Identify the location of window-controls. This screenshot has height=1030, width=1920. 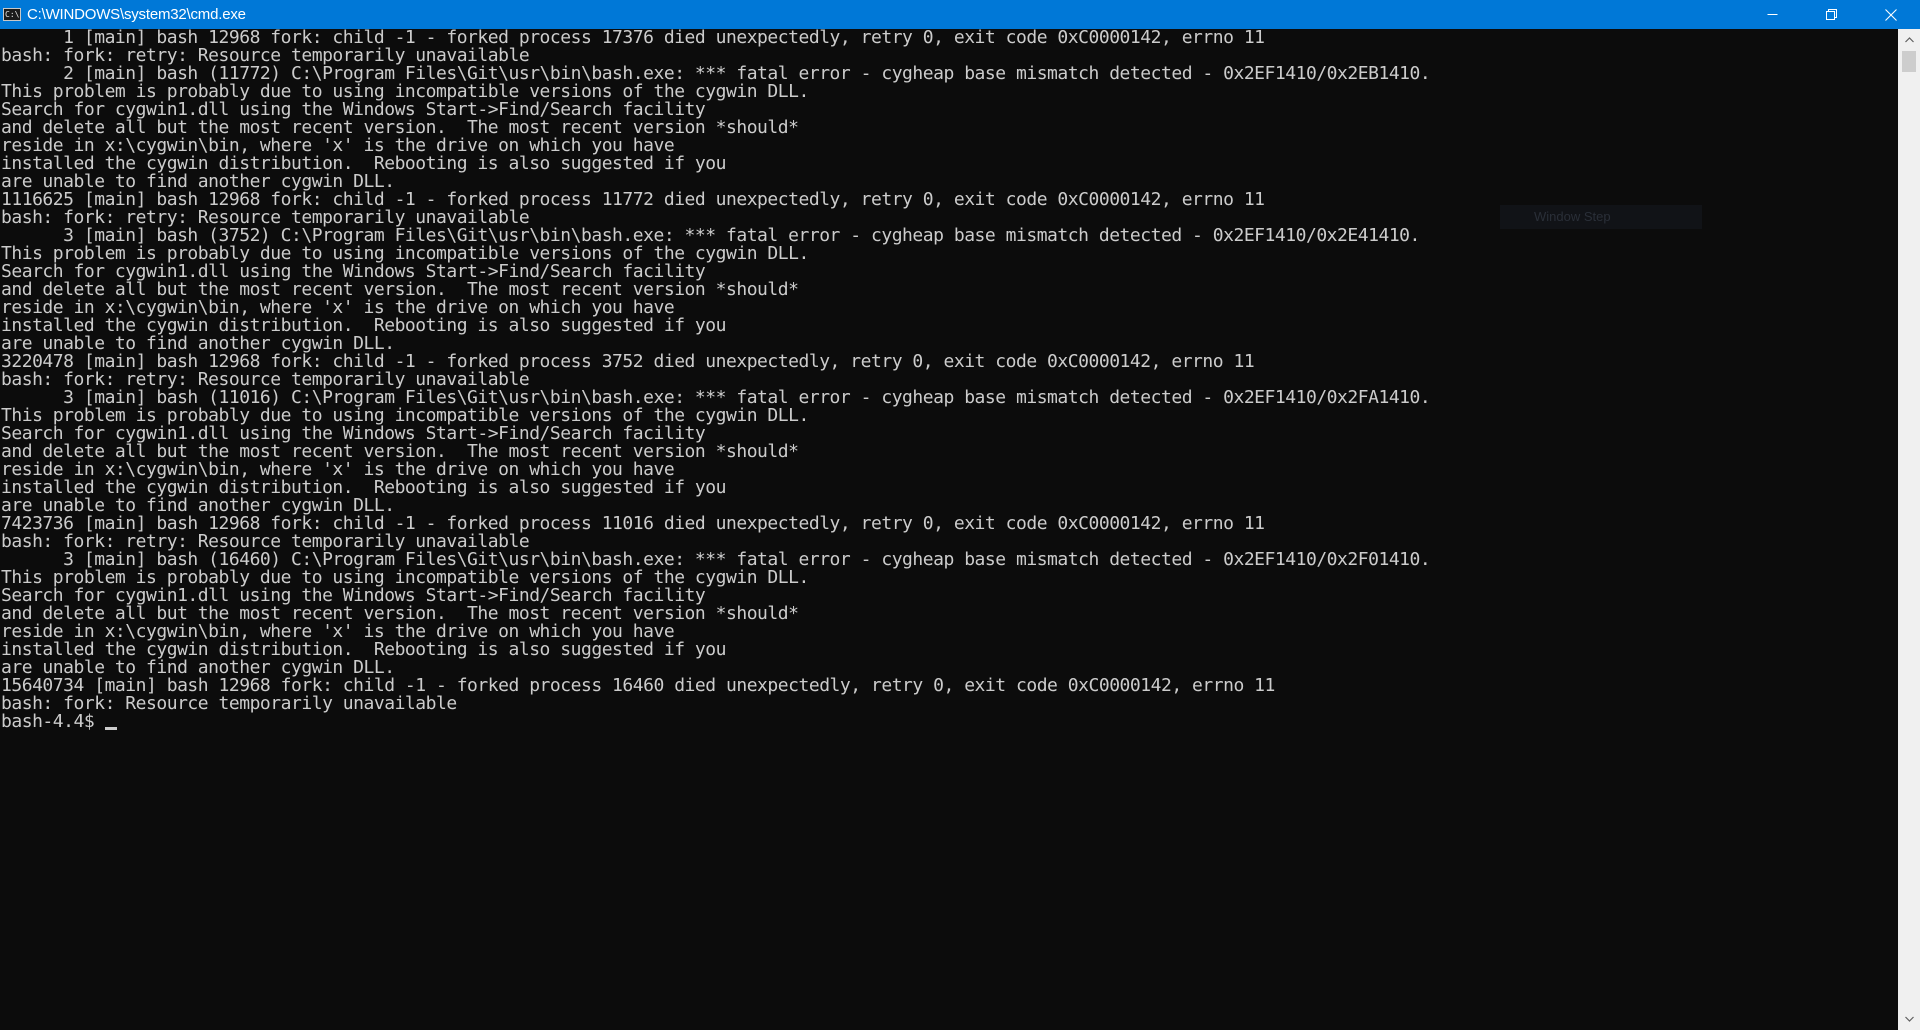
(1831, 14).